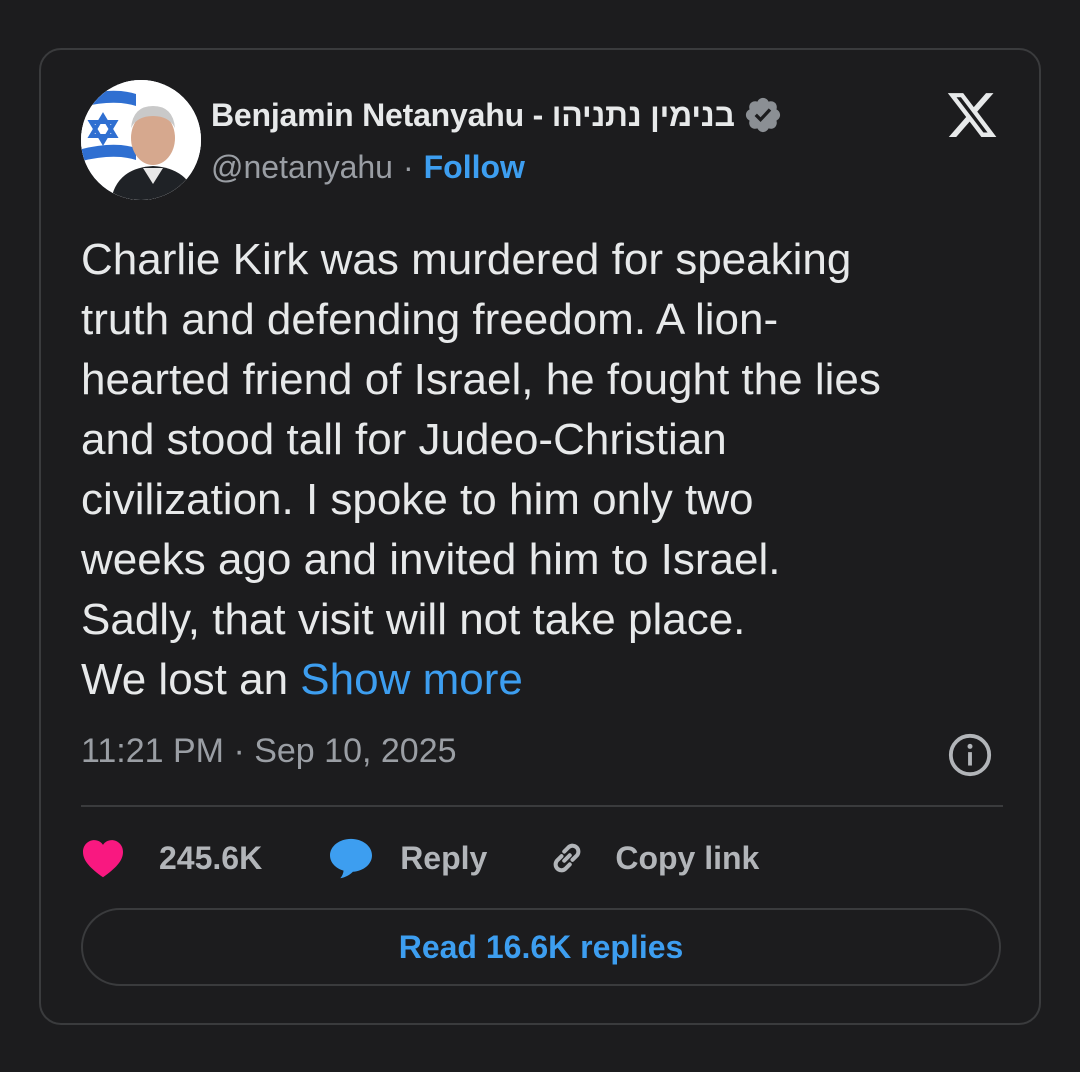 This screenshot has width=1080, height=1072. I want to click on copy-link-button: Copy link, so click(652, 858).